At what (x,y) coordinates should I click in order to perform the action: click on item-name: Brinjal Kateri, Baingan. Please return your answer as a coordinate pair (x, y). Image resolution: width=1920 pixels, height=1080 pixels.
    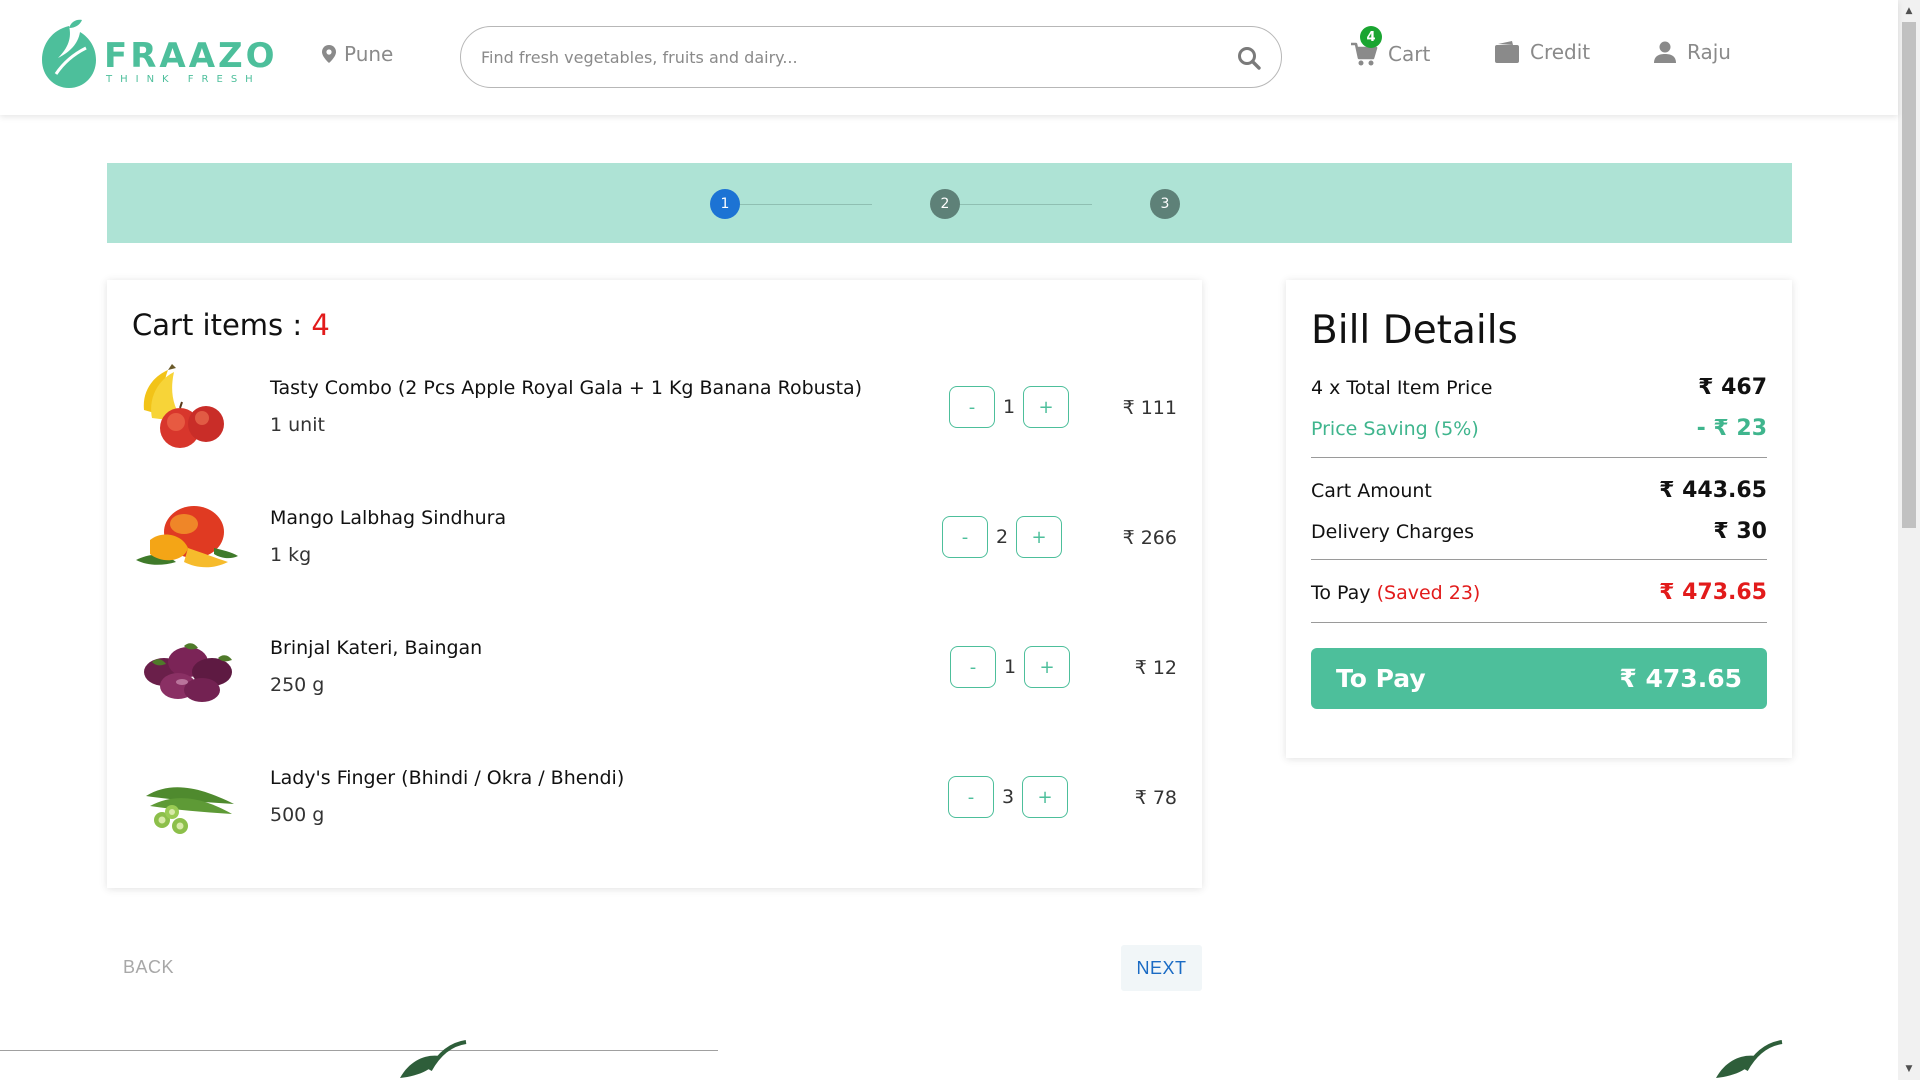
    Looking at the image, I should click on (376, 648).